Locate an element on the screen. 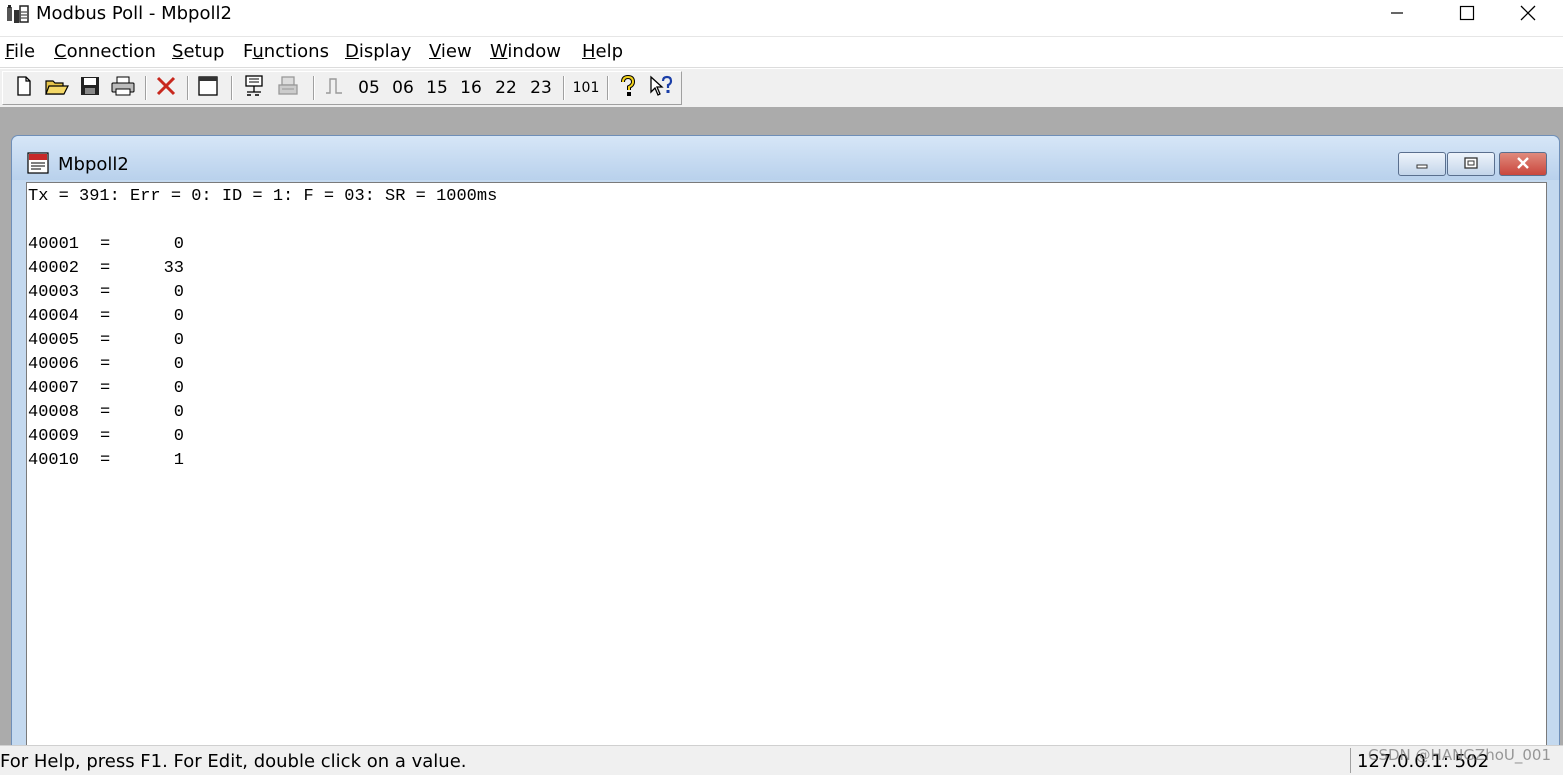 This screenshot has height=775, width=1563. communication-traffic-button: 101 is located at coordinates (586, 88).